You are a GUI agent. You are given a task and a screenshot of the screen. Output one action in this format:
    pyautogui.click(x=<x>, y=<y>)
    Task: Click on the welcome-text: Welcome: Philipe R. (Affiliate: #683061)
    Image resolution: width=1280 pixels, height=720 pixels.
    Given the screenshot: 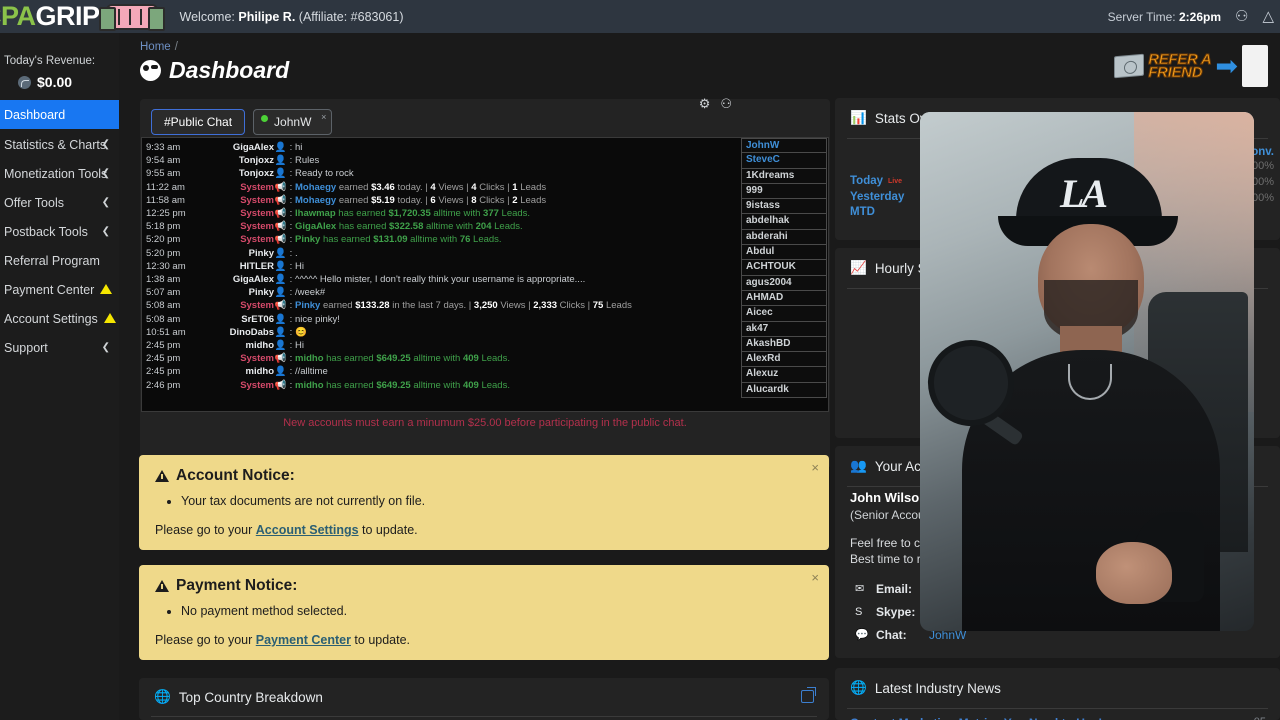 What is the action you would take?
    pyautogui.click(x=292, y=17)
    